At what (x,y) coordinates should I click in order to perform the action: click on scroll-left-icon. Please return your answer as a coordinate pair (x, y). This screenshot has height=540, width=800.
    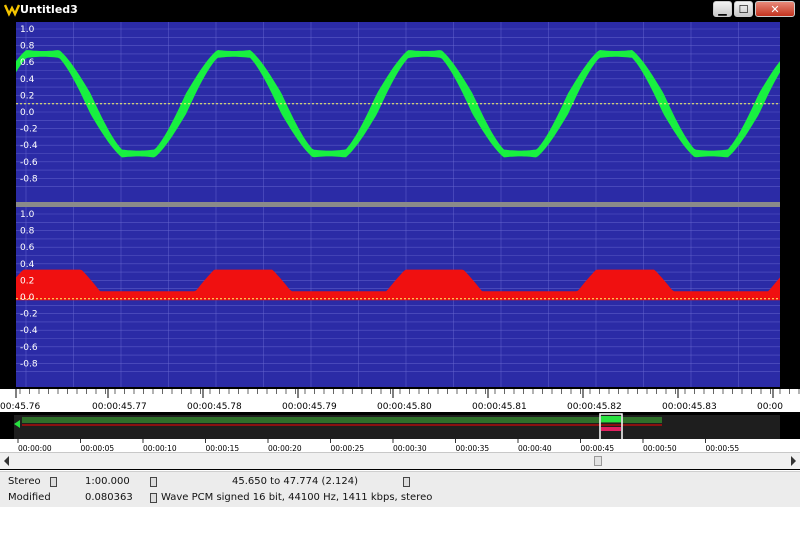
    Looking at the image, I should click on (6, 461).